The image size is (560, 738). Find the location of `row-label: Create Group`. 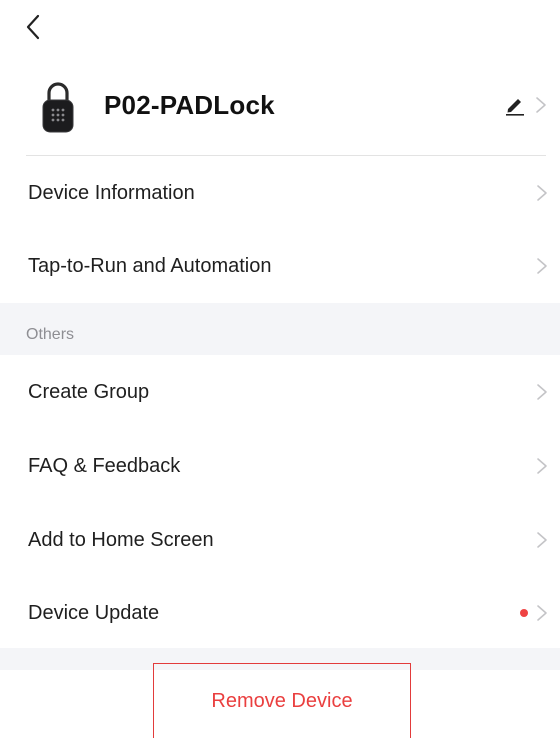

row-label: Create Group is located at coordinates (89, 391).